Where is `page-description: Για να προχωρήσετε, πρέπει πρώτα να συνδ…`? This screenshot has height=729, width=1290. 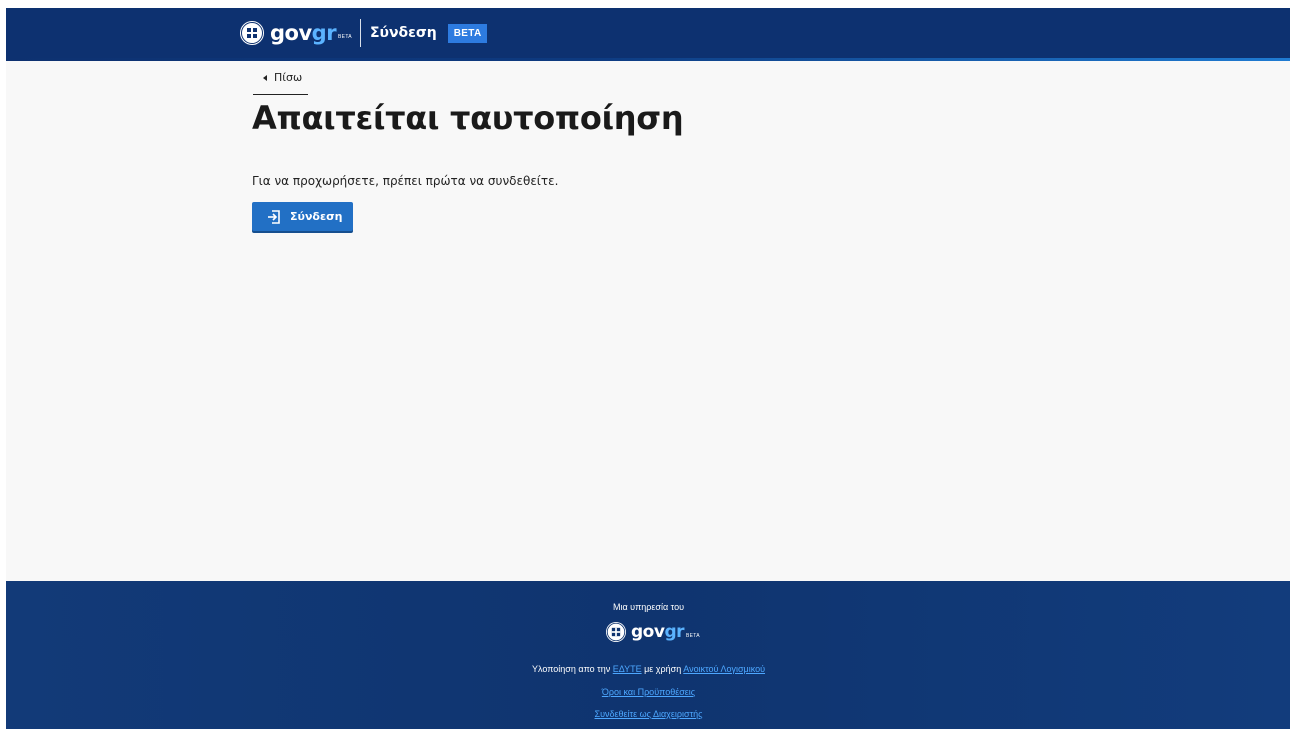
page-description: Για να προχωρήσετε, πρέπει πρώτα να συνδ… is located at coordinates (405, 181).